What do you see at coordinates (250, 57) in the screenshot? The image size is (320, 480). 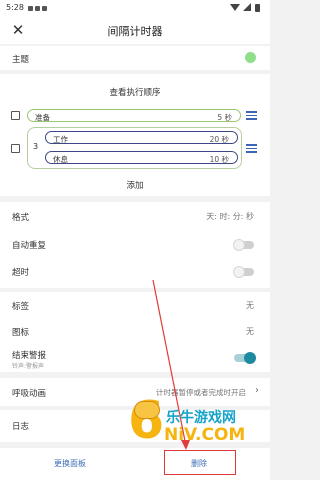 I see `theme-color-swatch` at bounding box center [250, 57].